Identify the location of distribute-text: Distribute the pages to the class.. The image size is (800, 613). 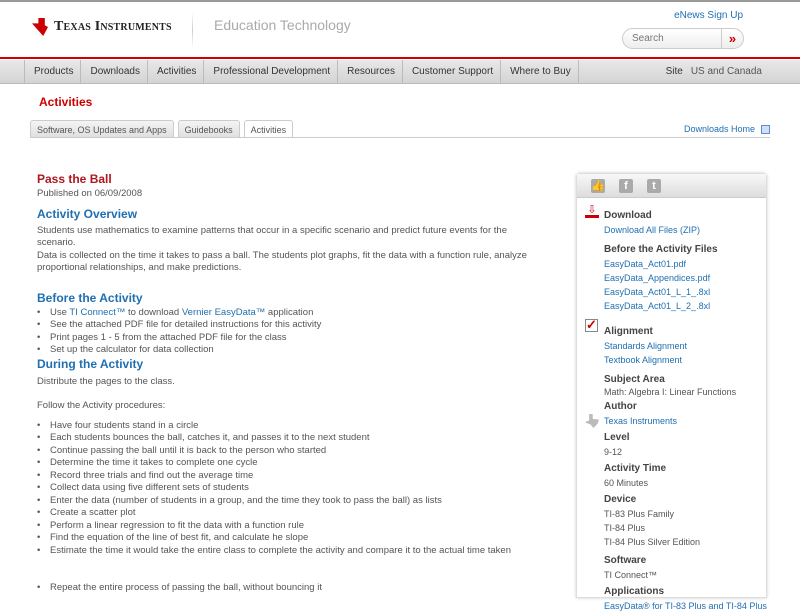
(106, 381).